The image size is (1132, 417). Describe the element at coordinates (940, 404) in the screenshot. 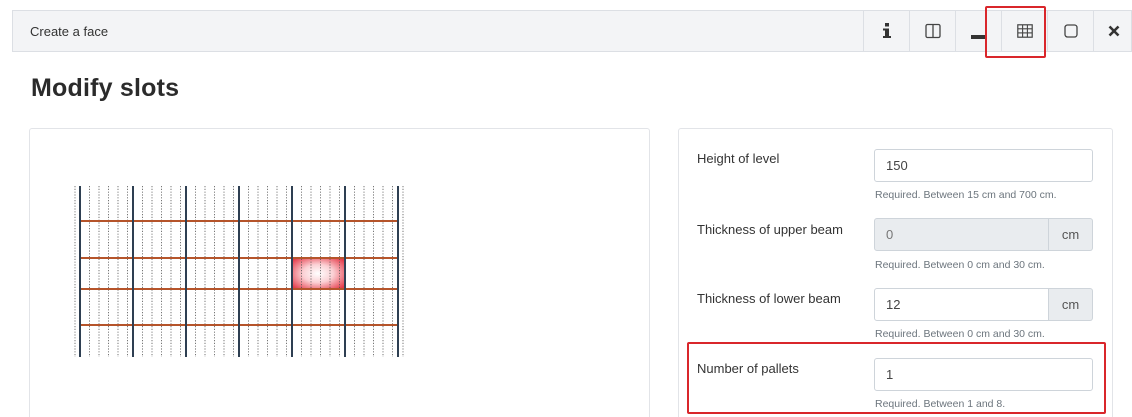

I see `pallets-help: Required. Between 1 and 8.` at that location.